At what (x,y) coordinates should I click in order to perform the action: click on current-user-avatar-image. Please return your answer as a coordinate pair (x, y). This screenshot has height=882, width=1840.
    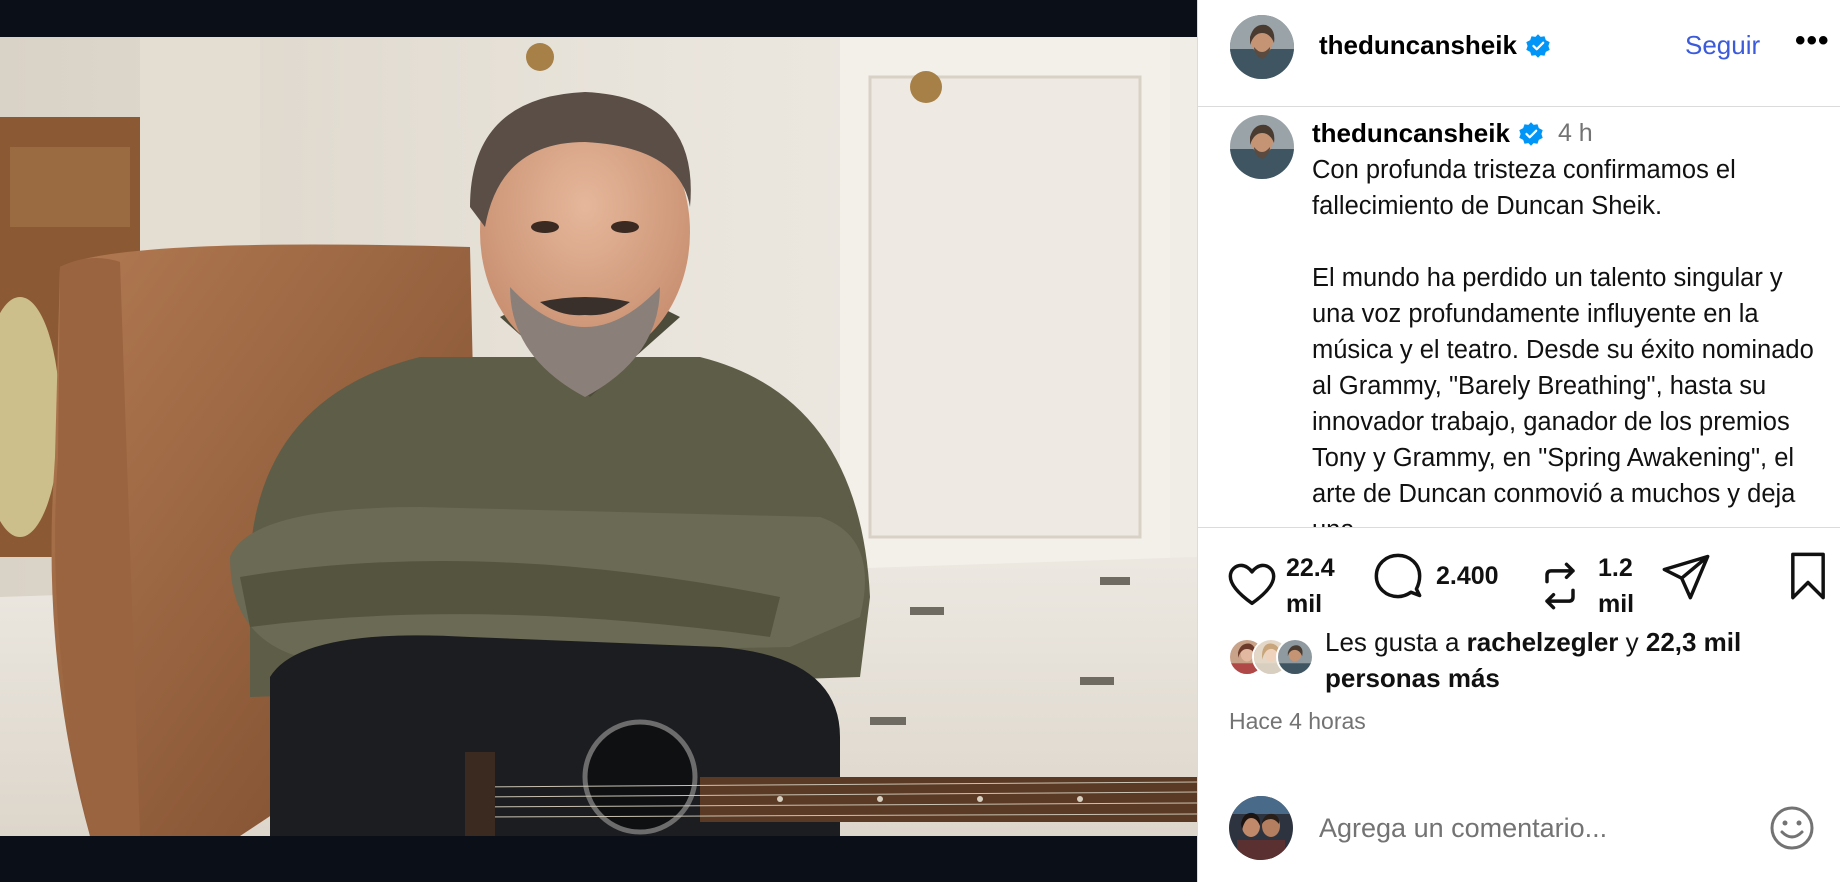
    Looking at the image, I should click on (1261, 828).